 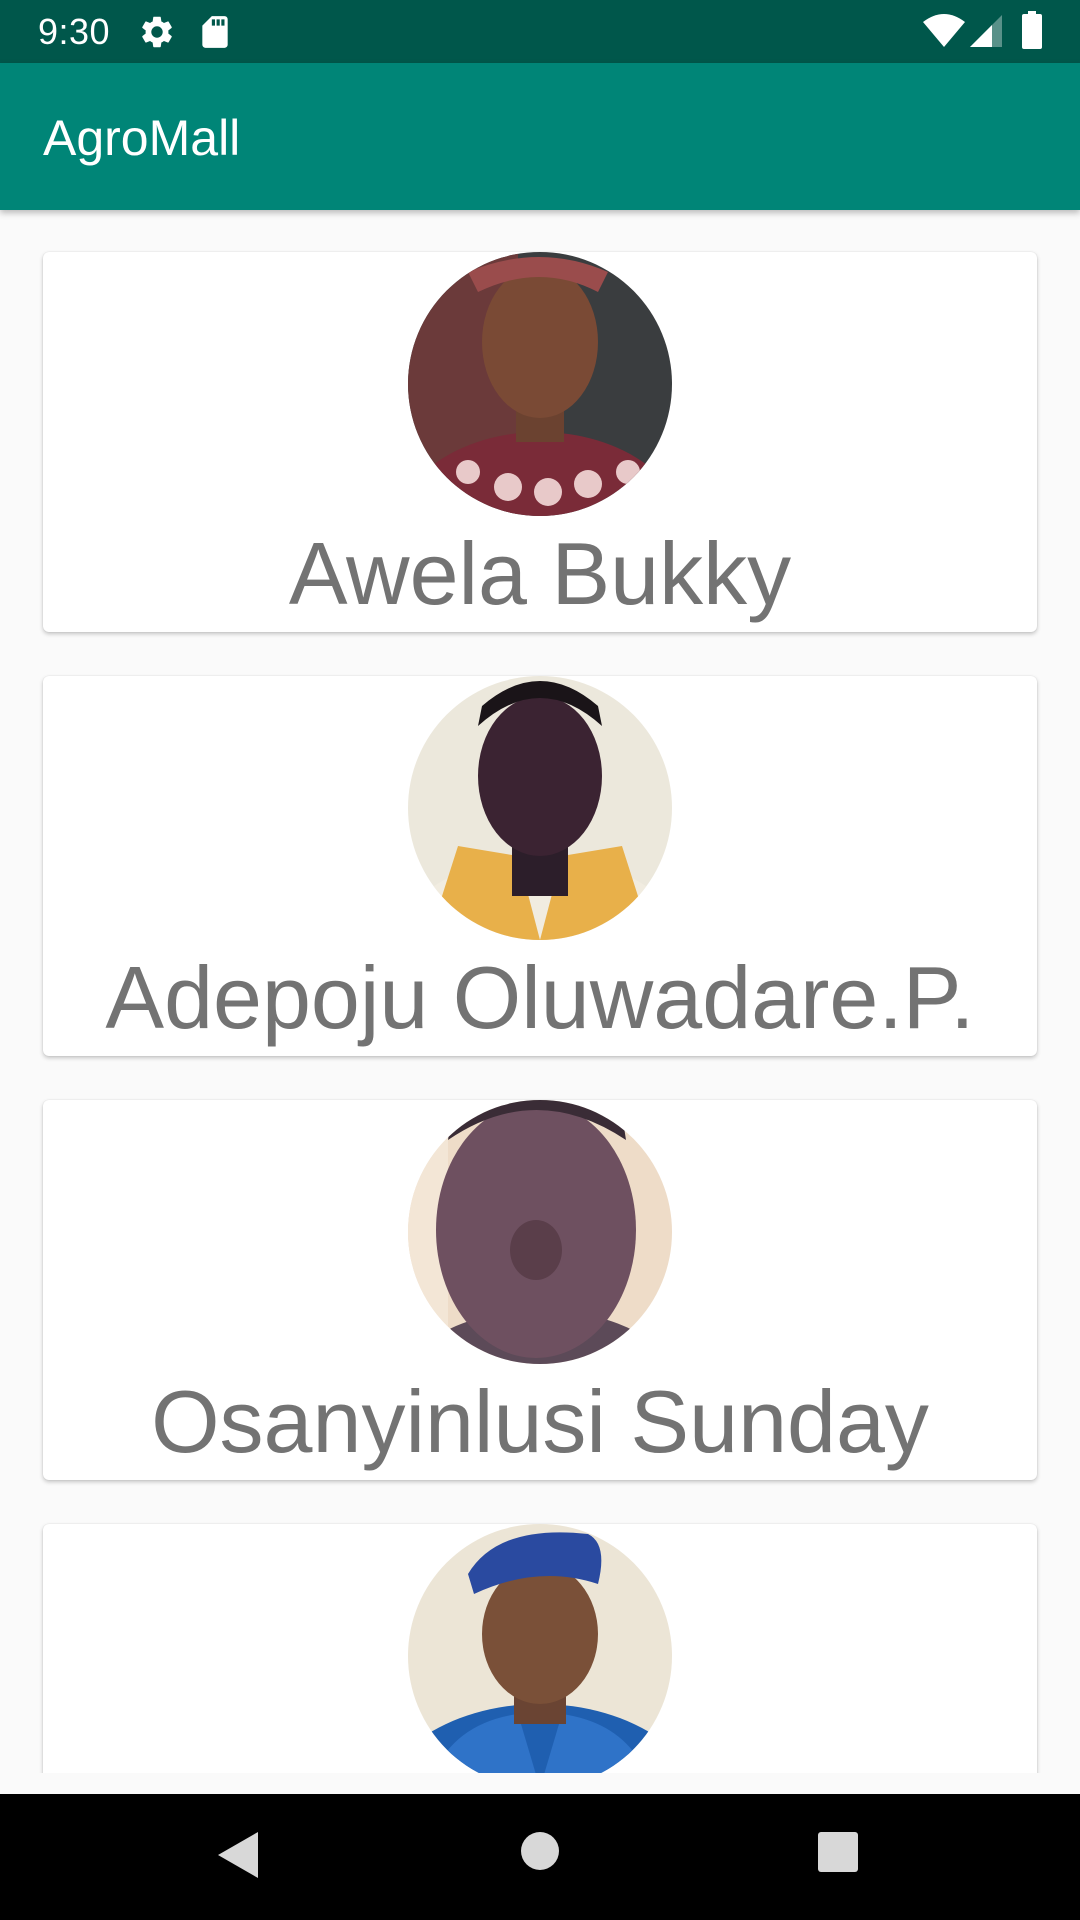 I want to click on farmer-name: Awela Bukky, so click(x=540, y=573).